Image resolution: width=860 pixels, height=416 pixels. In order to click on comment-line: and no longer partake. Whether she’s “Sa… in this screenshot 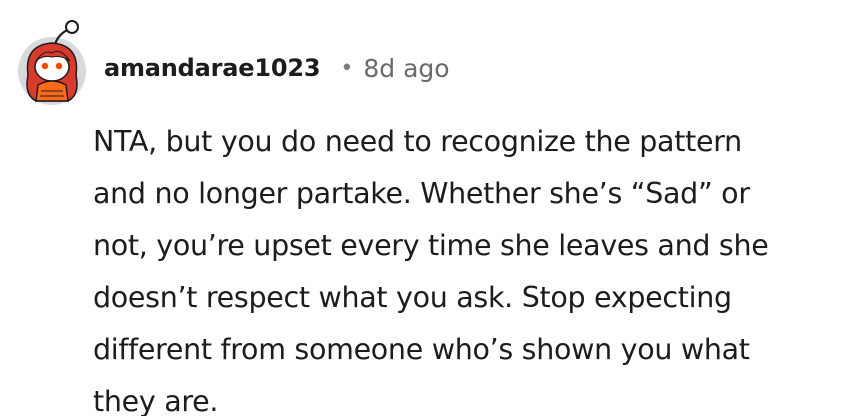, I will do `click(421, 193)`.